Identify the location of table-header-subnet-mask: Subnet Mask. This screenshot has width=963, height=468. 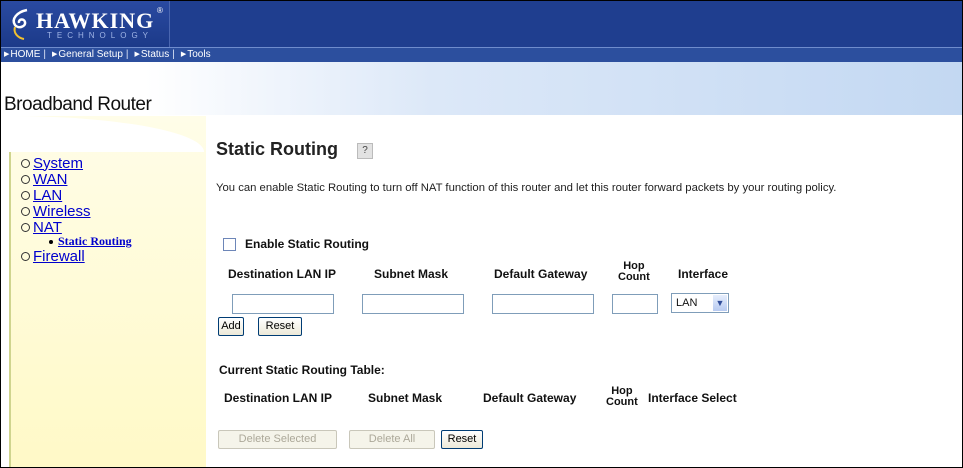
(405, 398).